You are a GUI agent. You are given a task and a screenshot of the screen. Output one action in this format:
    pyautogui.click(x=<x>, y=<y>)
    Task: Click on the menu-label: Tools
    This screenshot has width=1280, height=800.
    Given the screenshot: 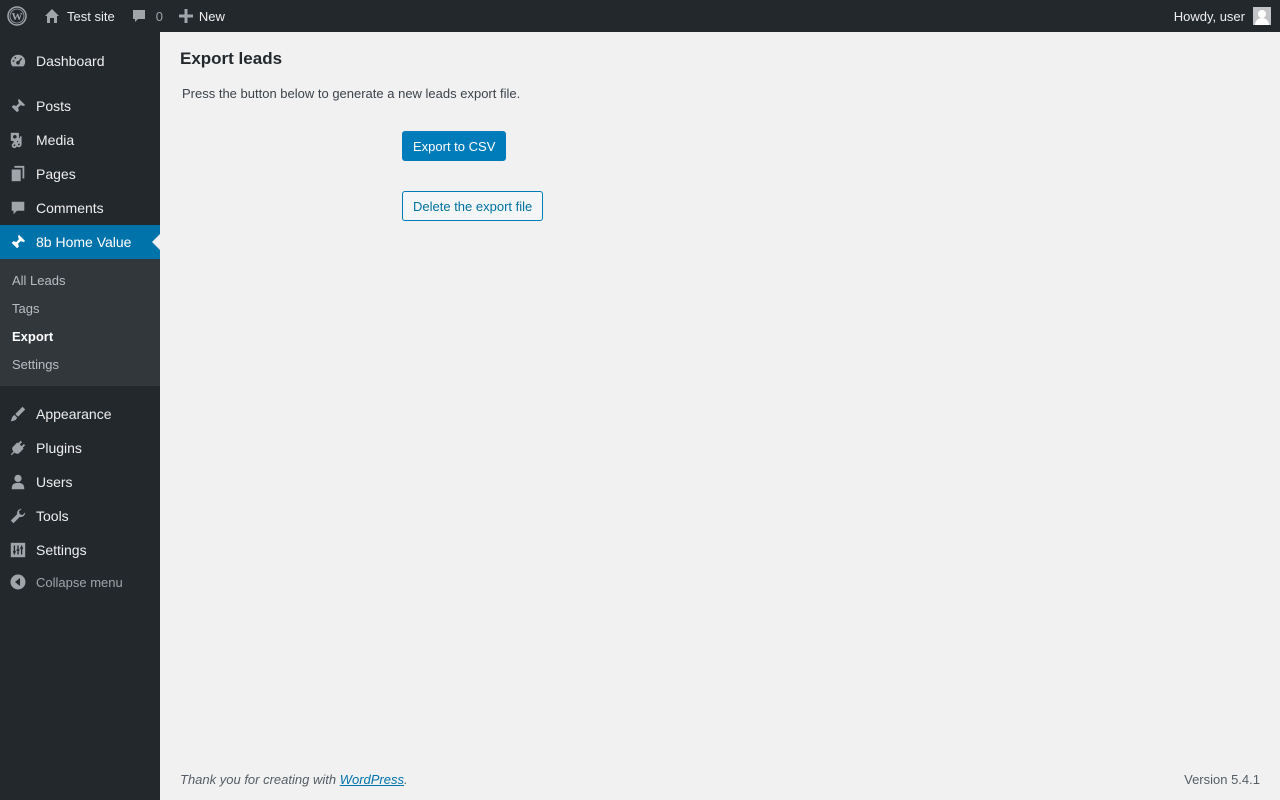 What is the action you would take?
    pyautogui.click(x=52, y=516)
    